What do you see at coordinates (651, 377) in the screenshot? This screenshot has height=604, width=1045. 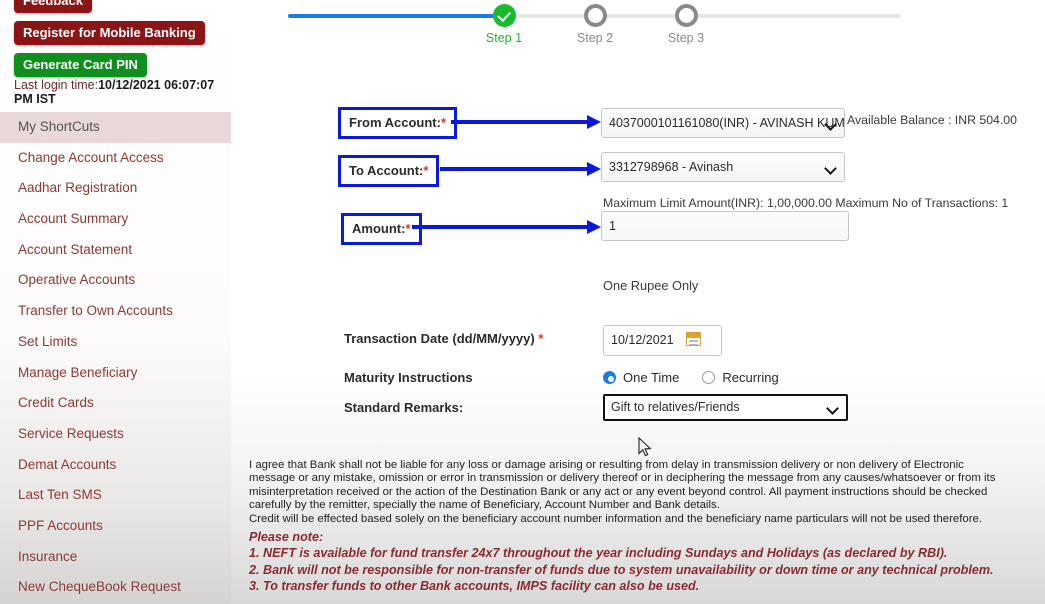 I see `radio-one-time-label: One Time` at bounding box center [651, 377].